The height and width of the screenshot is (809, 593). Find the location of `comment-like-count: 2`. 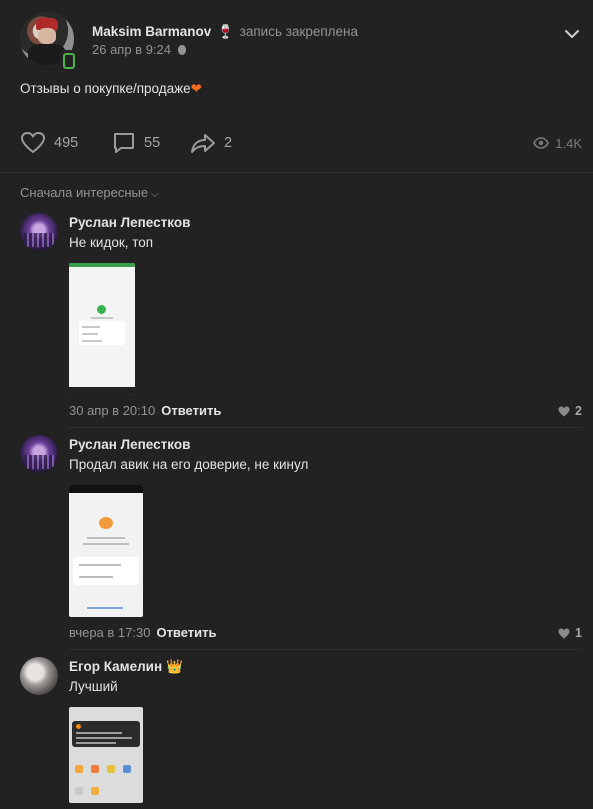

comment-like-count: 2 is located at coordinates (578, 411).